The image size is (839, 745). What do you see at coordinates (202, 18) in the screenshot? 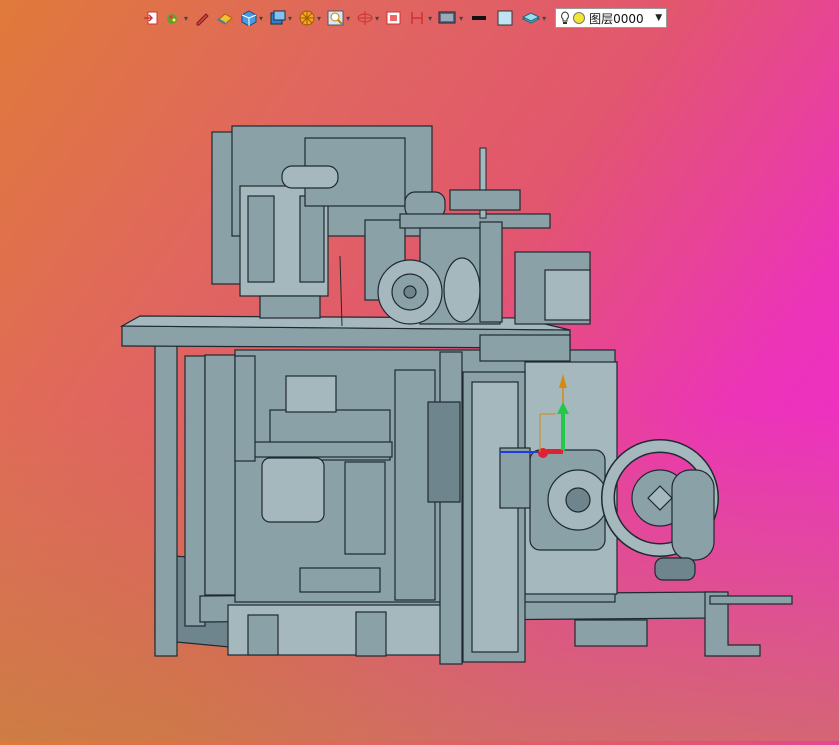
I see `pencil-icon` at bounding box center [202, 18].